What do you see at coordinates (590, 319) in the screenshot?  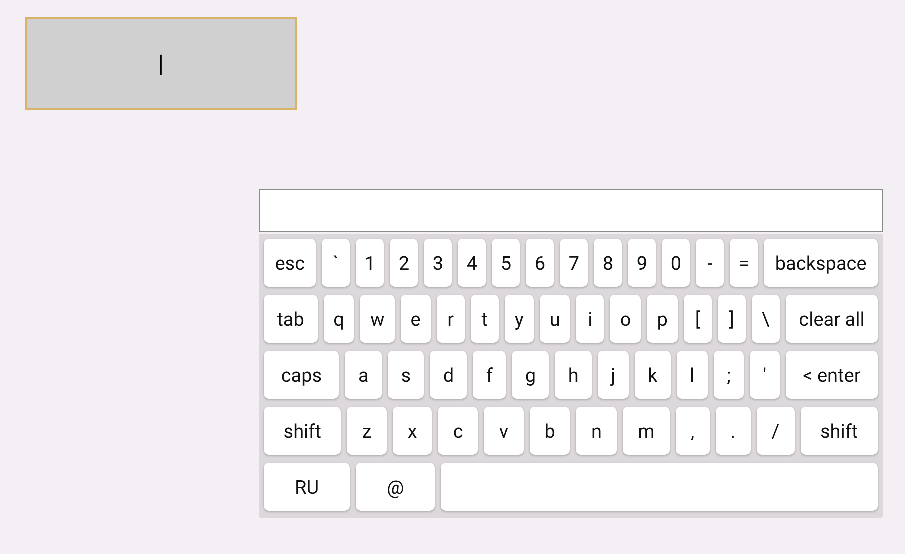 I see `keyboard-key: i` at bounding box center [590, 319].